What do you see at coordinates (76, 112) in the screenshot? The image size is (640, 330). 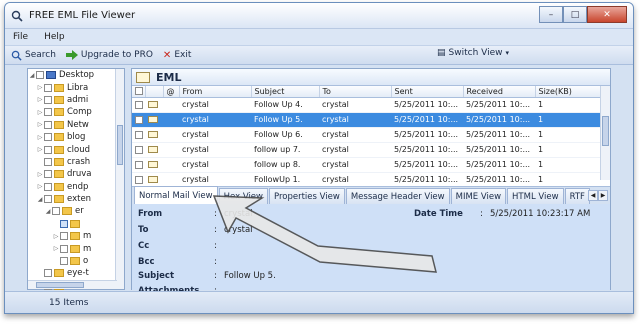 I see `tree-item: ▷ Comp` at bounding box center [76, 112].